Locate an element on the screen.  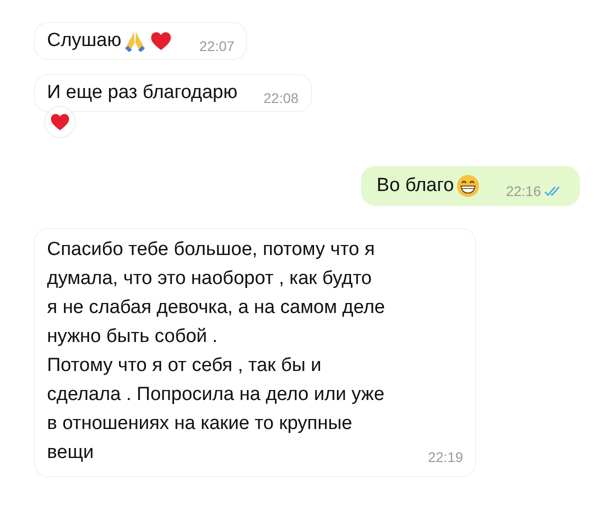
message-time: 22:08 is located at coordinates (281, 98).